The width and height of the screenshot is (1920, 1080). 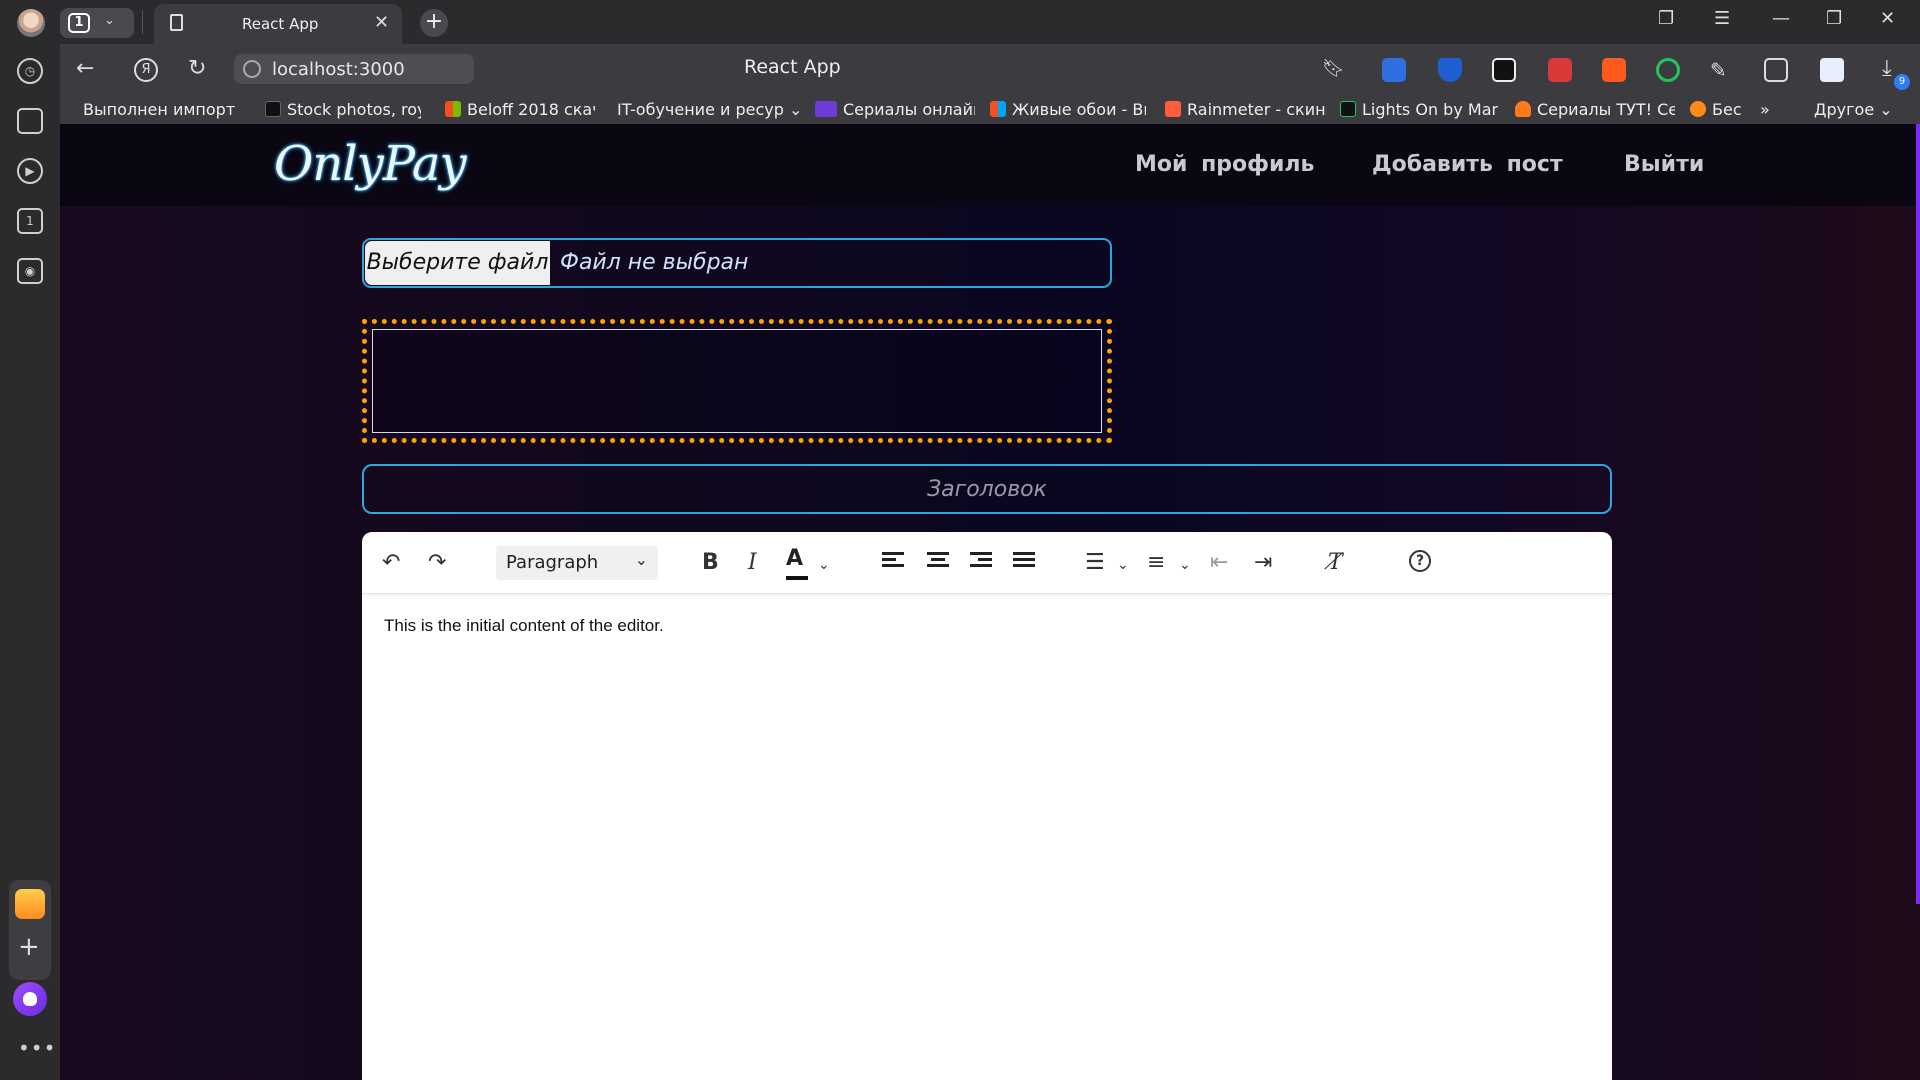 What do you see at coordinates (1853, 109) in the screenshot?
I see `bookmark-folder-other: Другое ⌄` at bounding box center [1853, 109].